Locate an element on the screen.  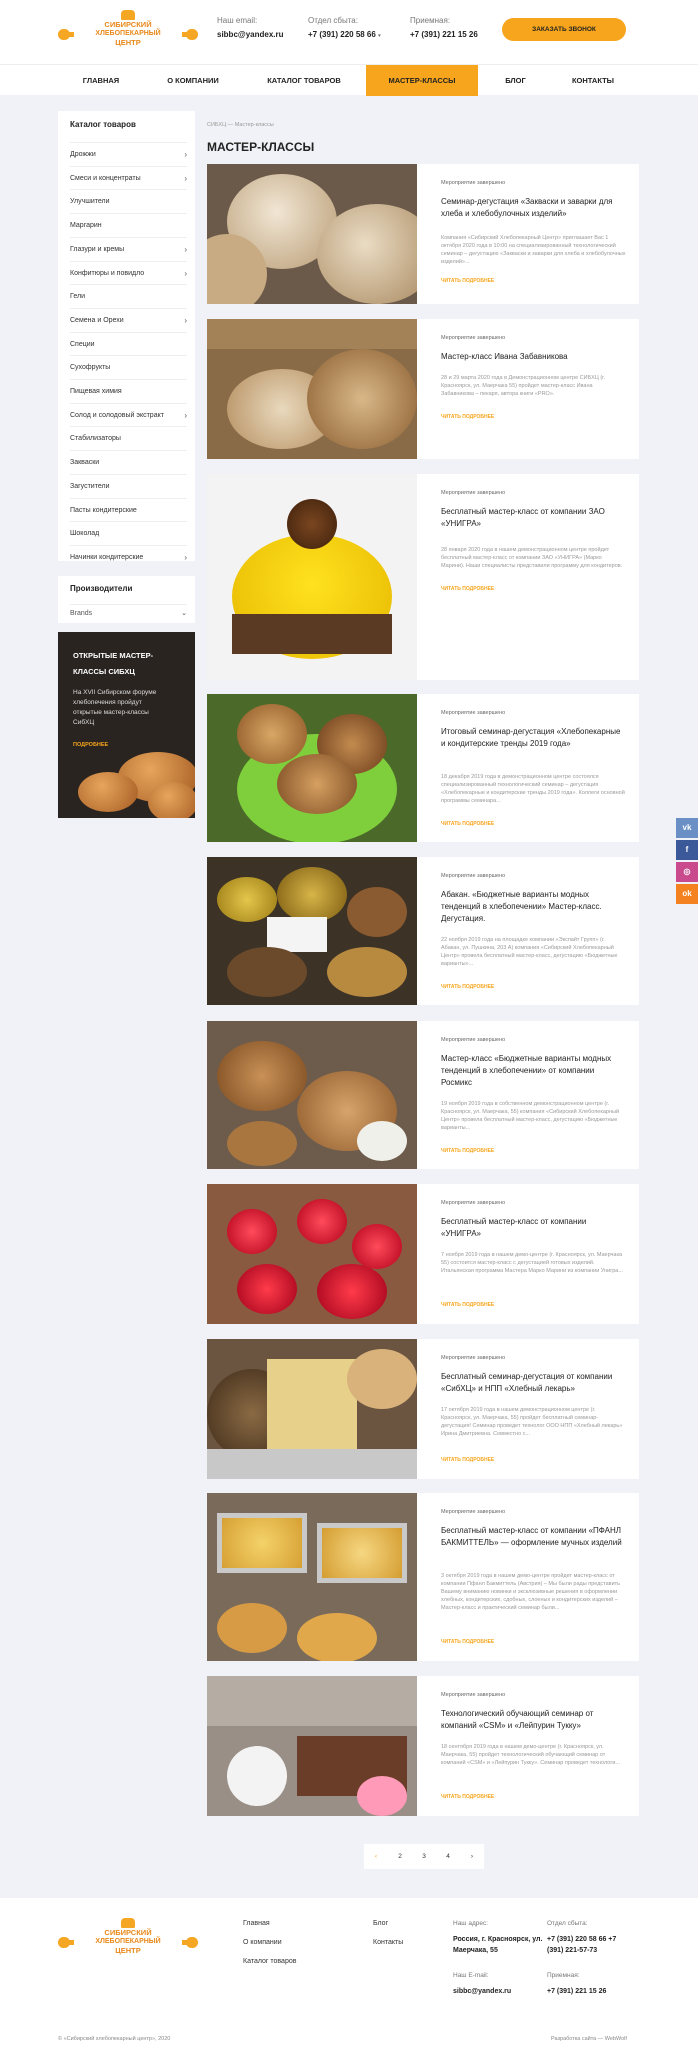
footer-link-about: О компании is located at coordinates (262, 1942).